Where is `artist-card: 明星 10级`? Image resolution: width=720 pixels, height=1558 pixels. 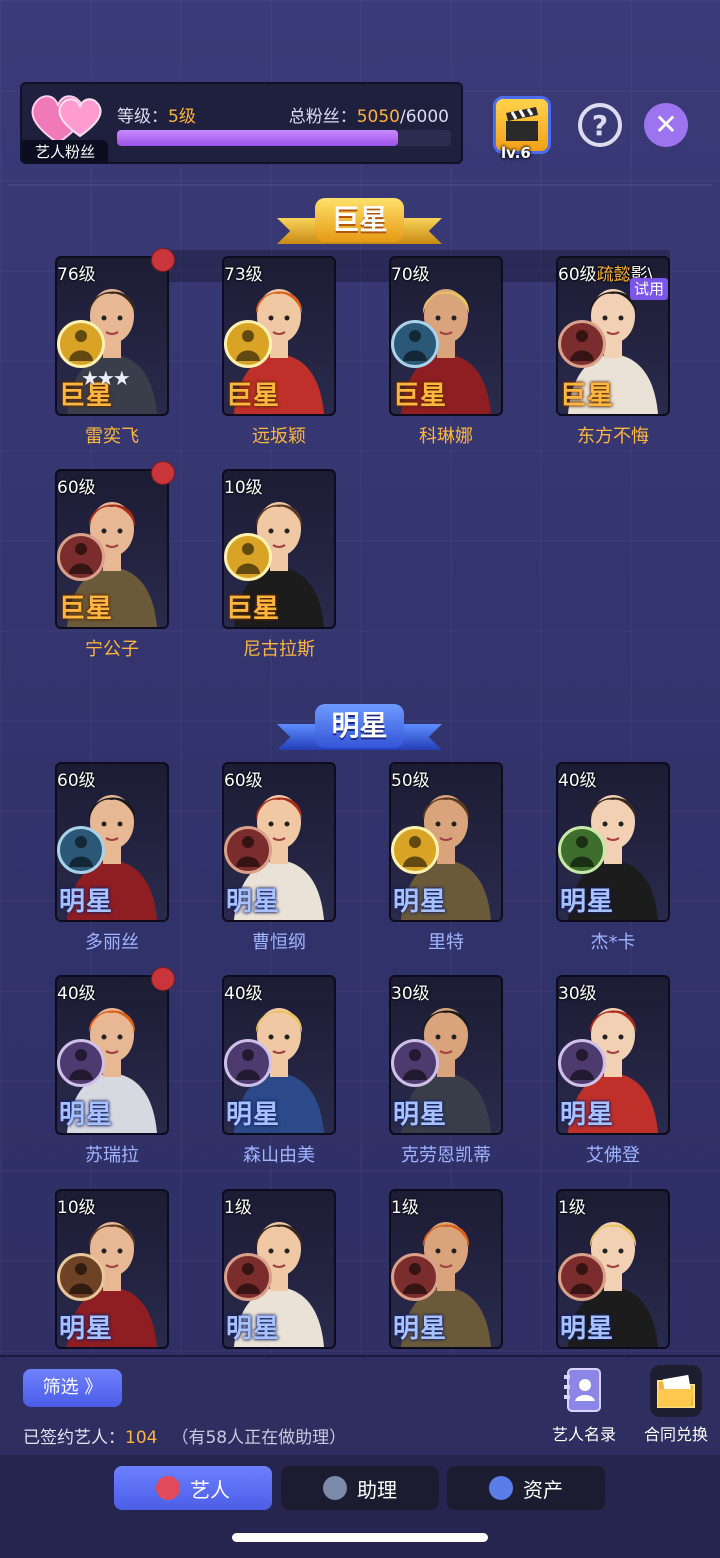
artist-card: 明星 10级 is located at coordinates (112, 1269).